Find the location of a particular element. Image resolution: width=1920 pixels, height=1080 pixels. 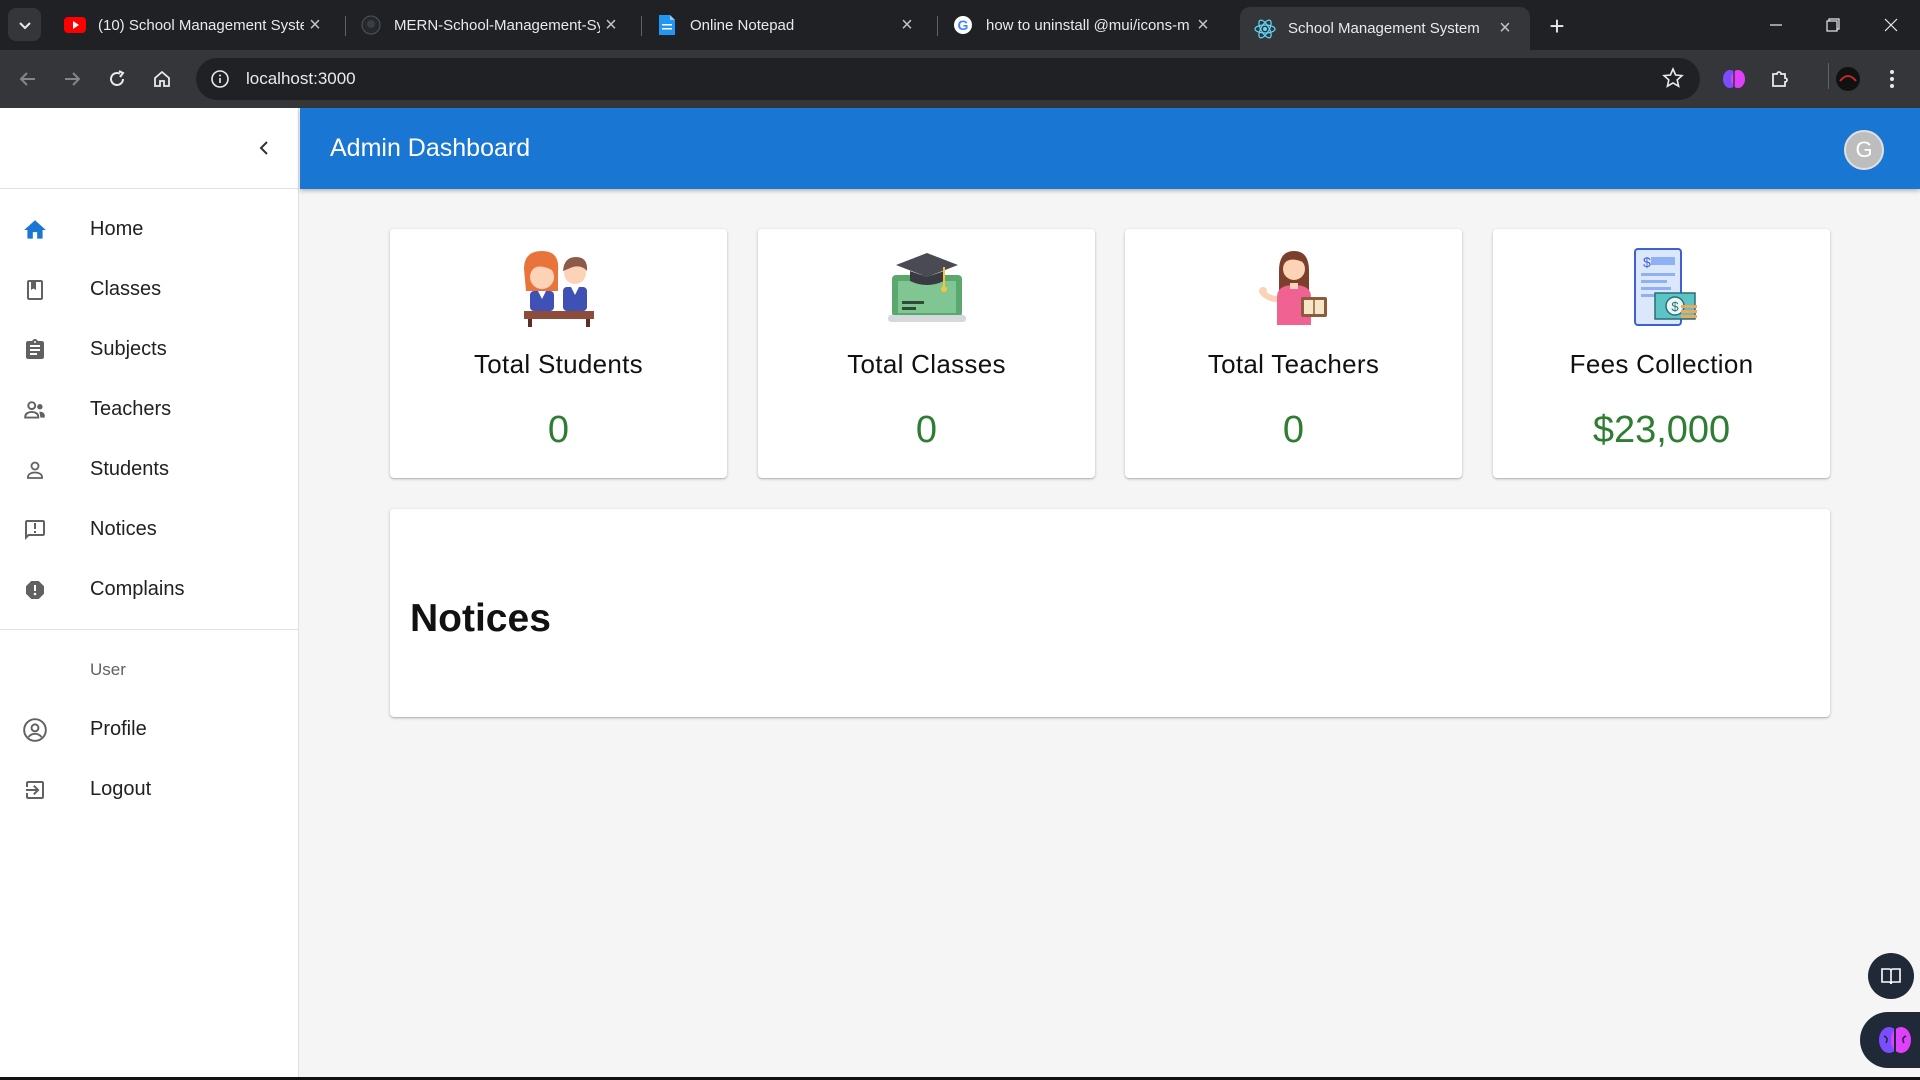

chevron-left-icon is located at coordinates (263, 148).